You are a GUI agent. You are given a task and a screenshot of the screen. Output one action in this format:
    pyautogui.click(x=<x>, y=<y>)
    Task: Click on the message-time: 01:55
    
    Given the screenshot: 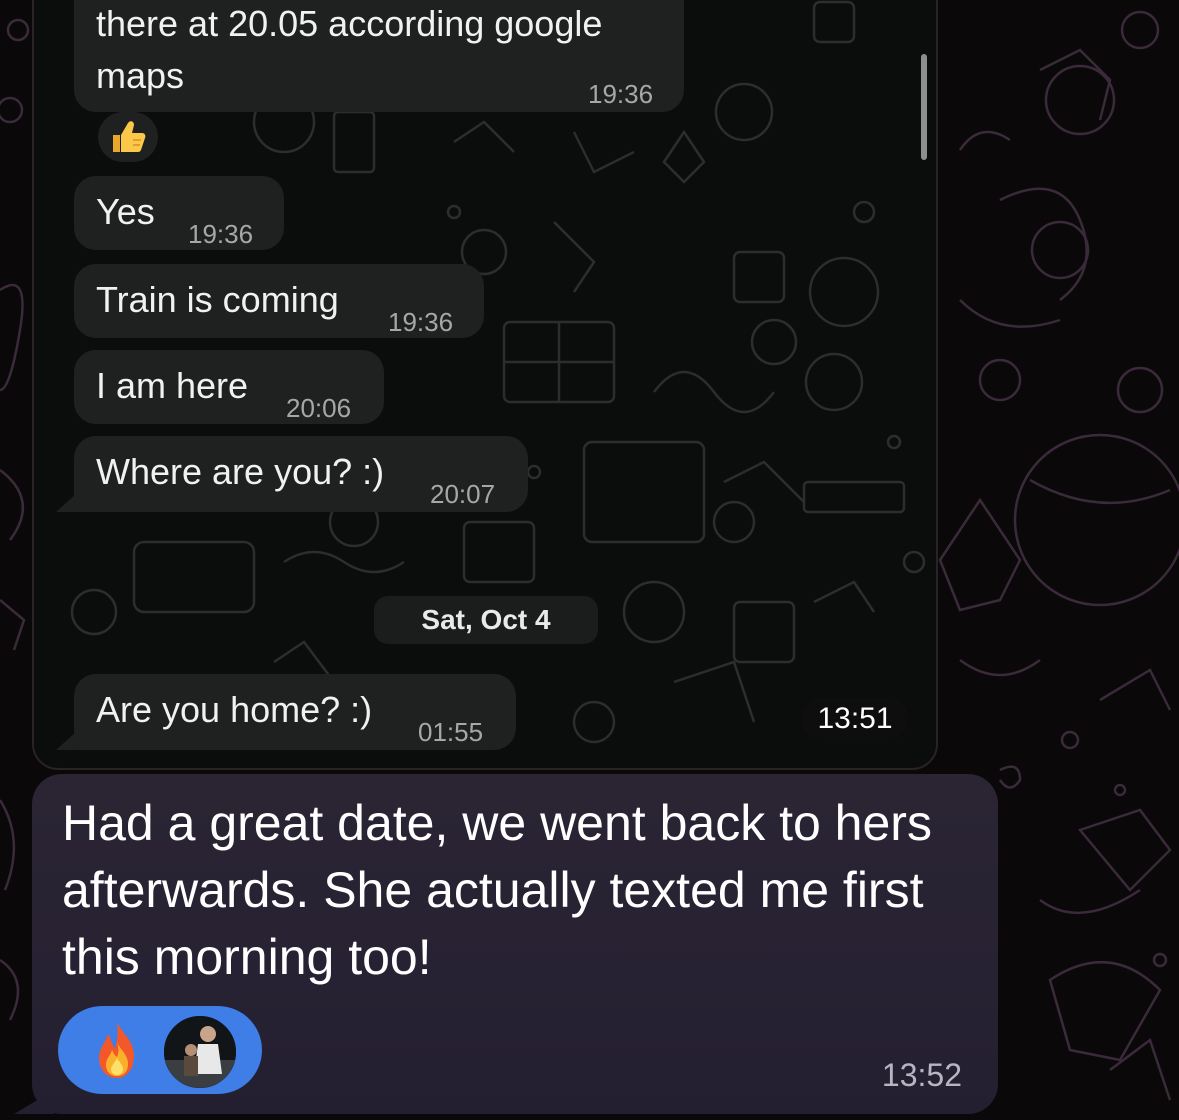 What is the action you would take?
    pyautogui.click(x=451, y=732)
    